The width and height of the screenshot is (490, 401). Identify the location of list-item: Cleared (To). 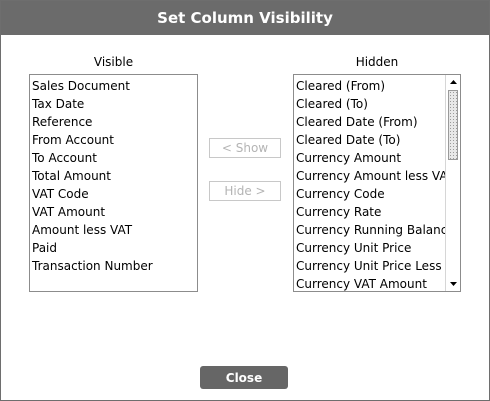
(377, 104).